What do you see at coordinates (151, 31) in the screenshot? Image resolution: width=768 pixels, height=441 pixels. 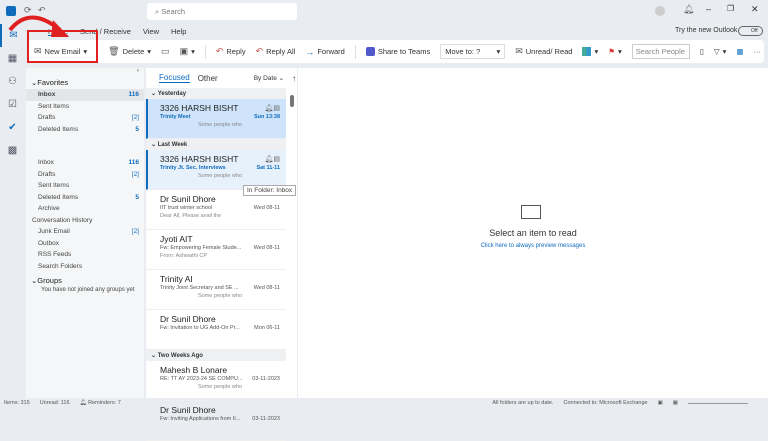 I see `menu-view: View` at bounding box center [151, 31].